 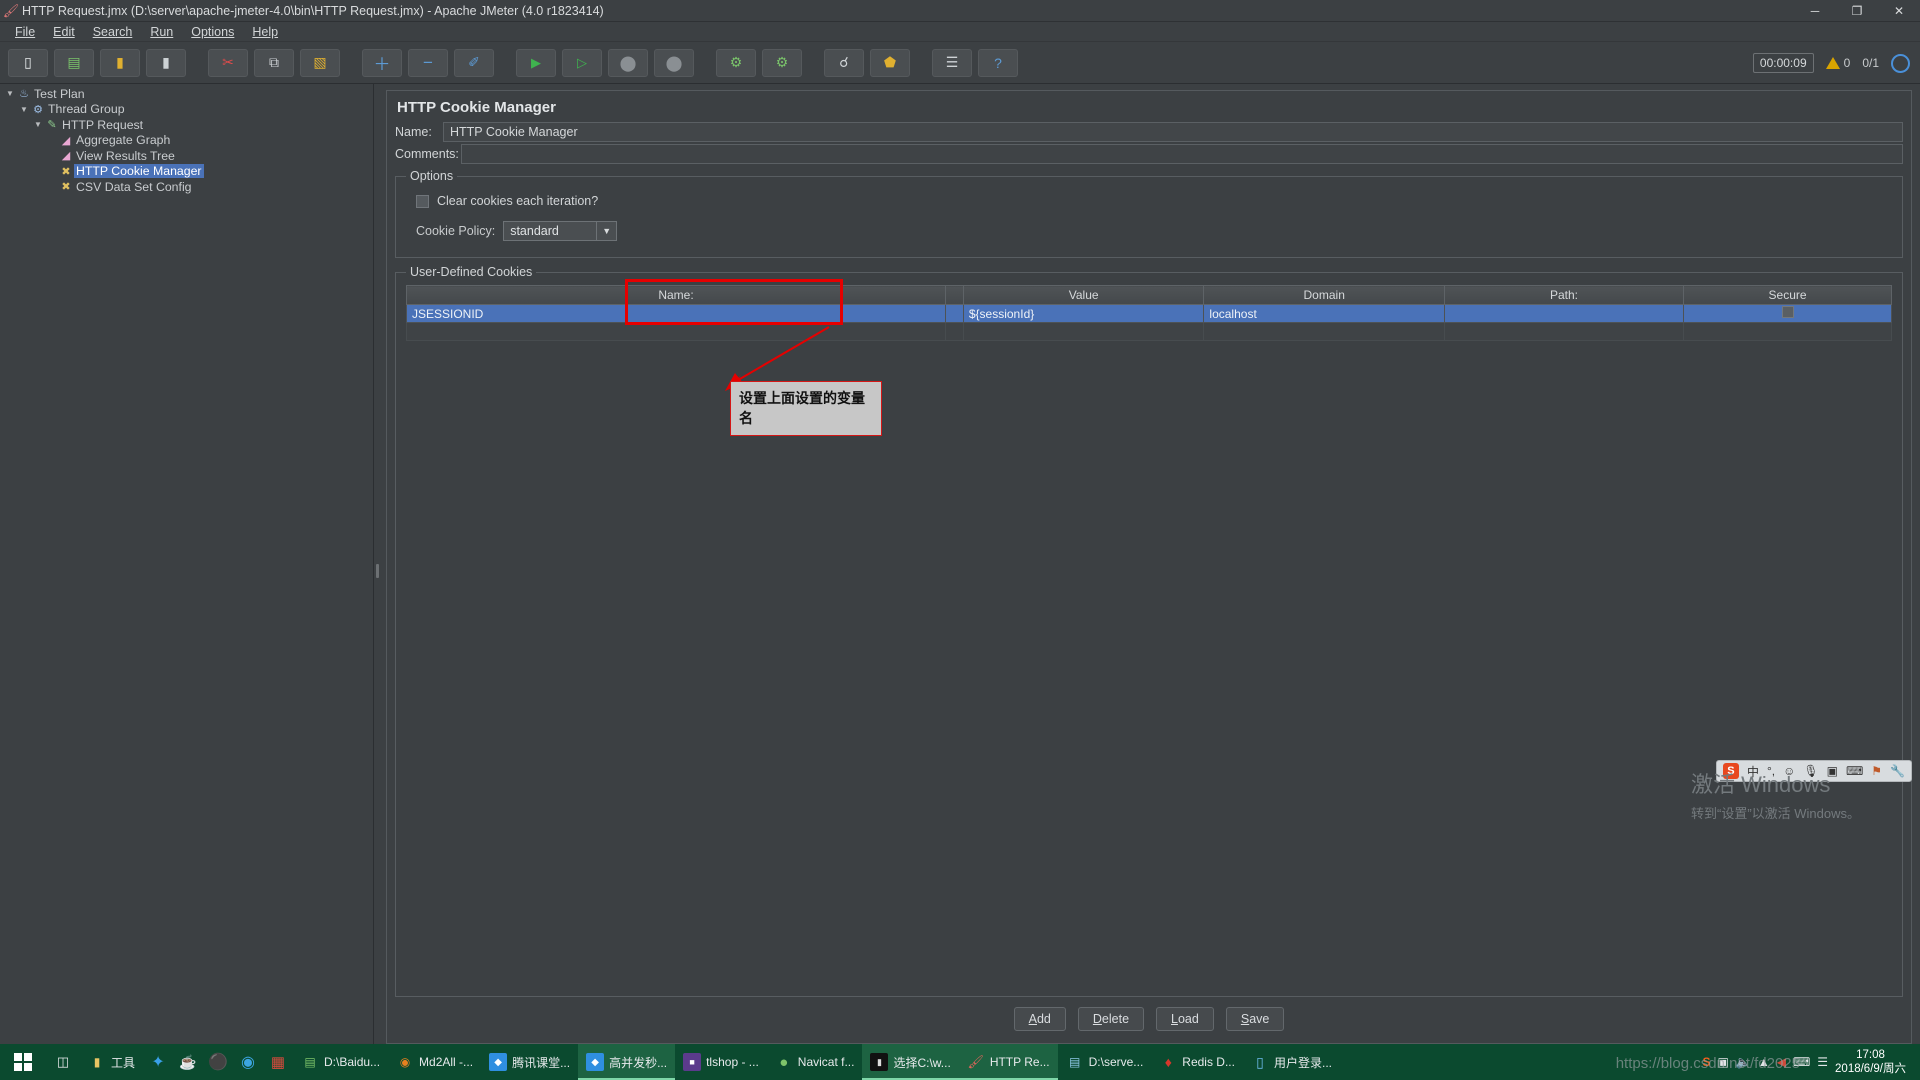 I want to click on tree-node-thread-group: ▼ ⚙ Thread Group, so click(x=186, y=110).